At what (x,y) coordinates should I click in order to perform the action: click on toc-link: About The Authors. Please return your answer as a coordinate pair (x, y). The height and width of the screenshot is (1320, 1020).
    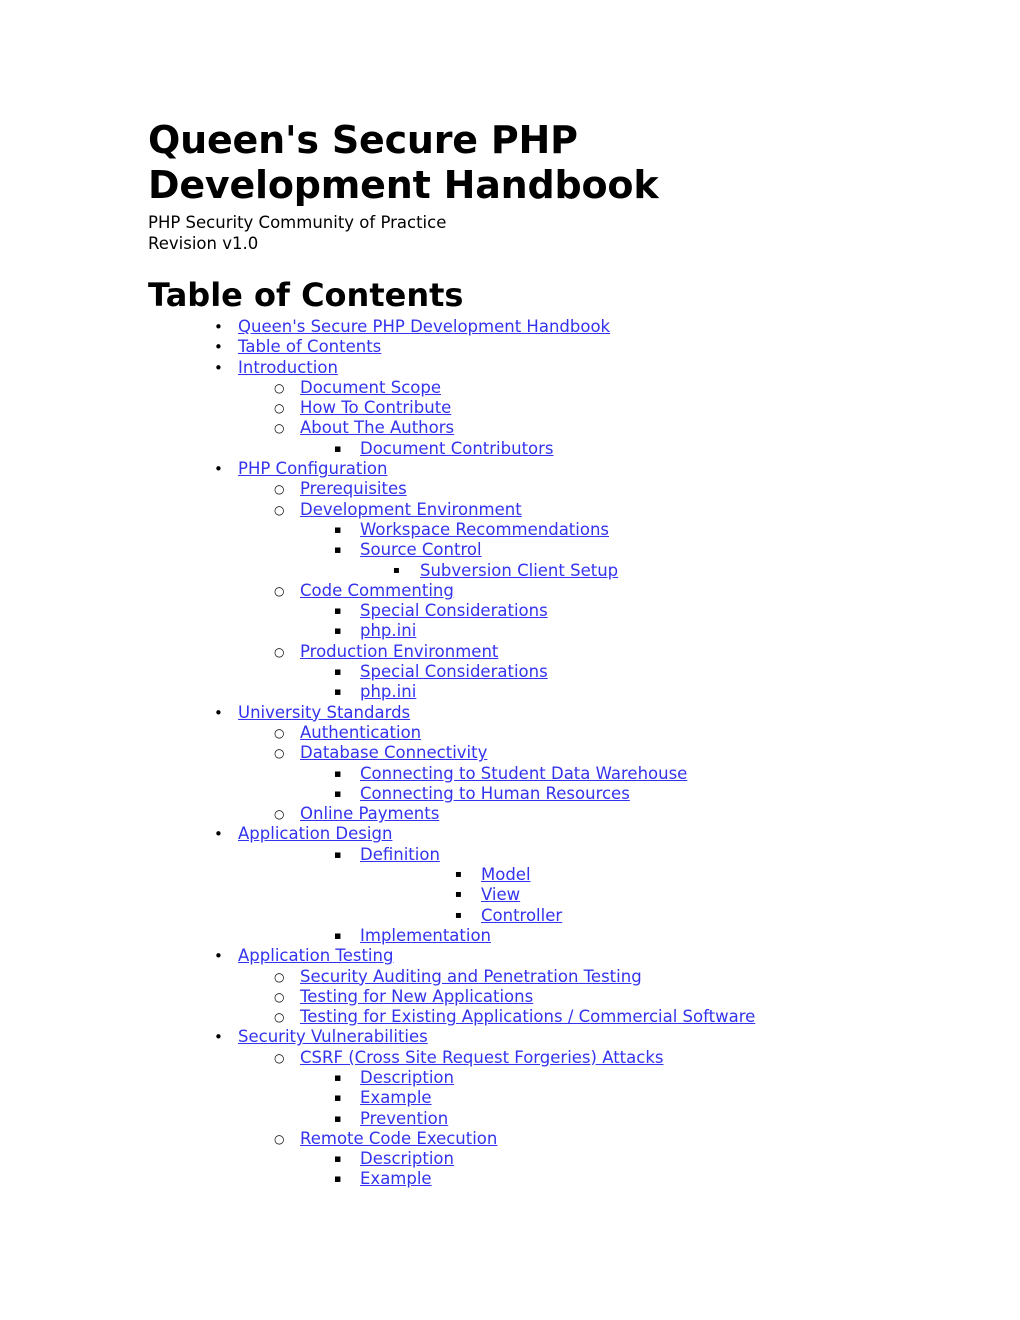
    Looking at the image, I should click on (377, 428).